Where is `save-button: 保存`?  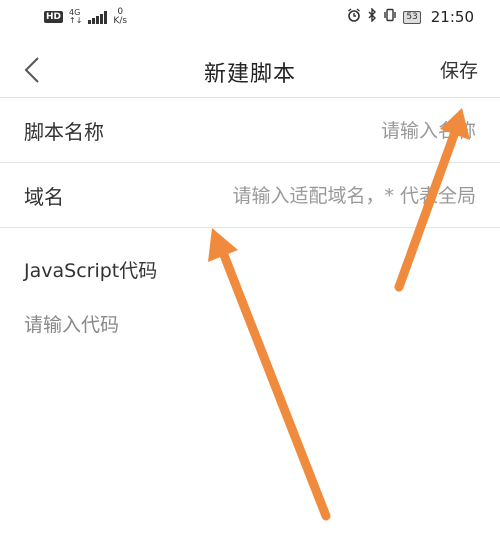
save-button: 保存 is located at coordinates (459, 69).